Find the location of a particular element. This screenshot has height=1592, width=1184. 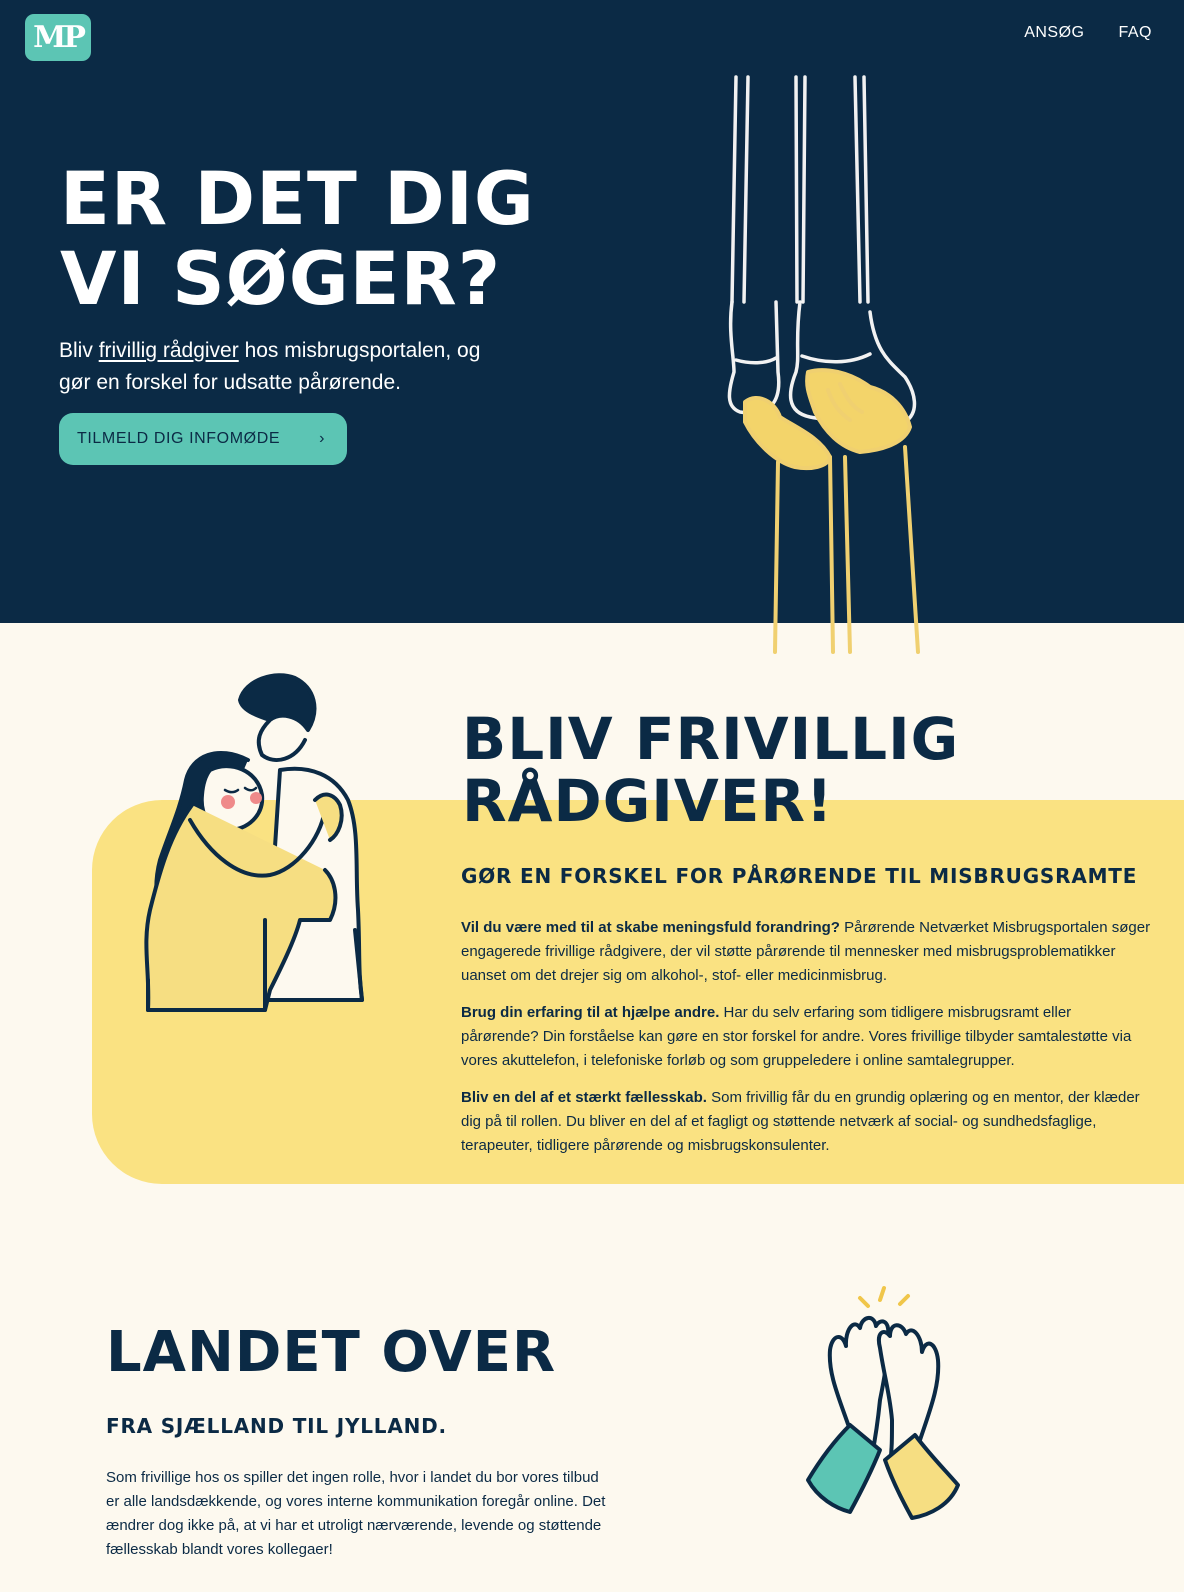

legs-hands-illustration is located at coordinates (823, 364).